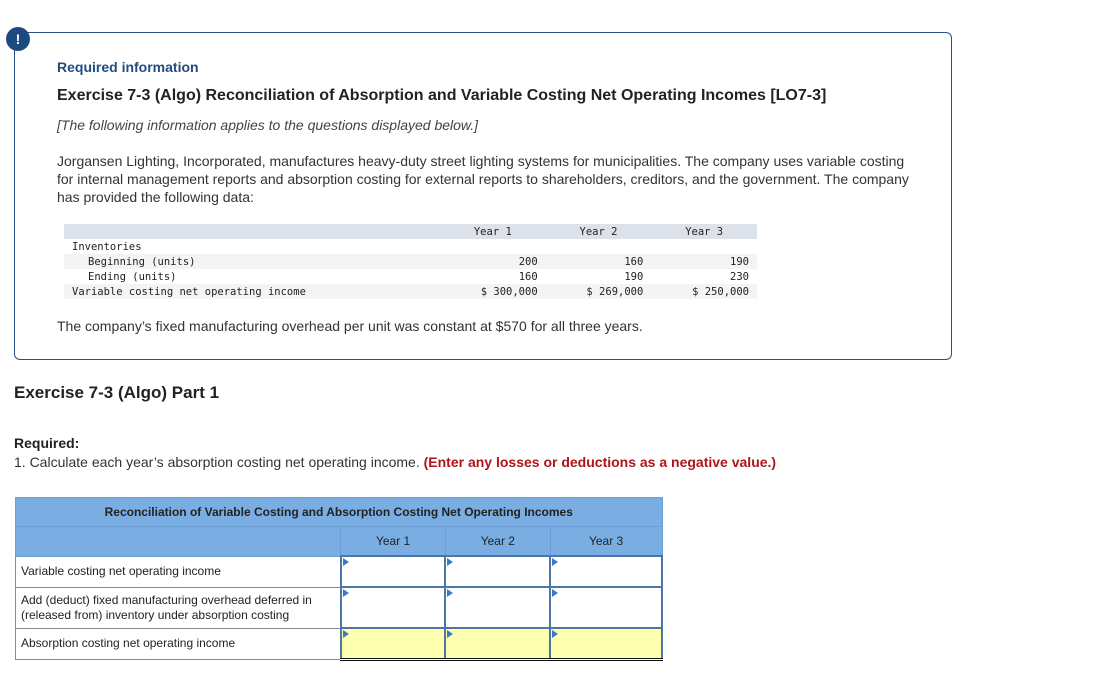 This screenshot has width=1105, height=681. I want to click on cell-year3: 230, so click(739, 276).